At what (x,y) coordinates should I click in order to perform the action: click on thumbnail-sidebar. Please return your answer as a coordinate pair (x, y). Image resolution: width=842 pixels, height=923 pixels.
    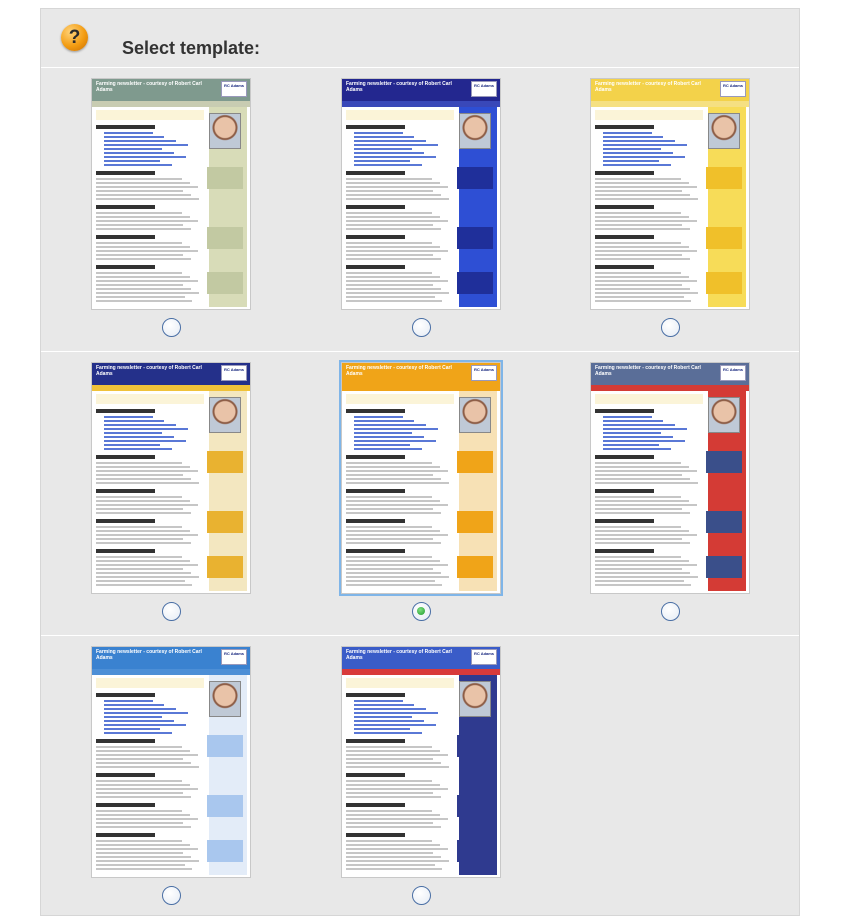
    Looking at the image, I should click on (726, 207).